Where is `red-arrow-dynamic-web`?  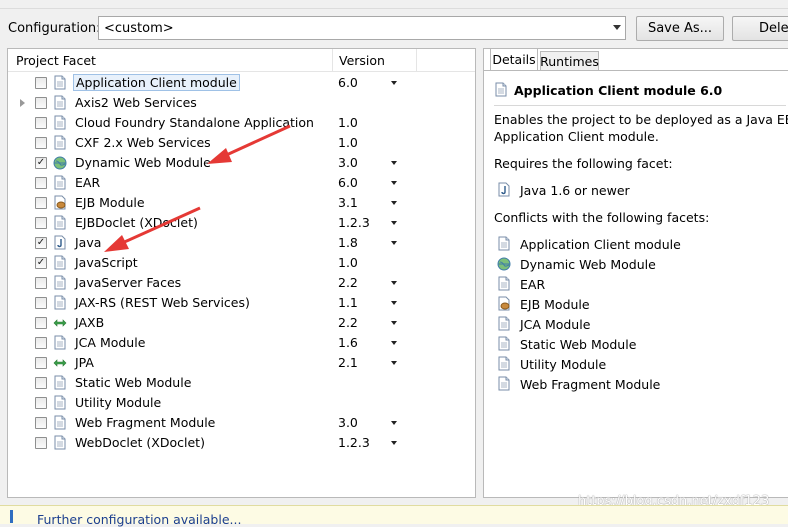
red-arrow-dynamic-web is located at coordinates (249, 144).